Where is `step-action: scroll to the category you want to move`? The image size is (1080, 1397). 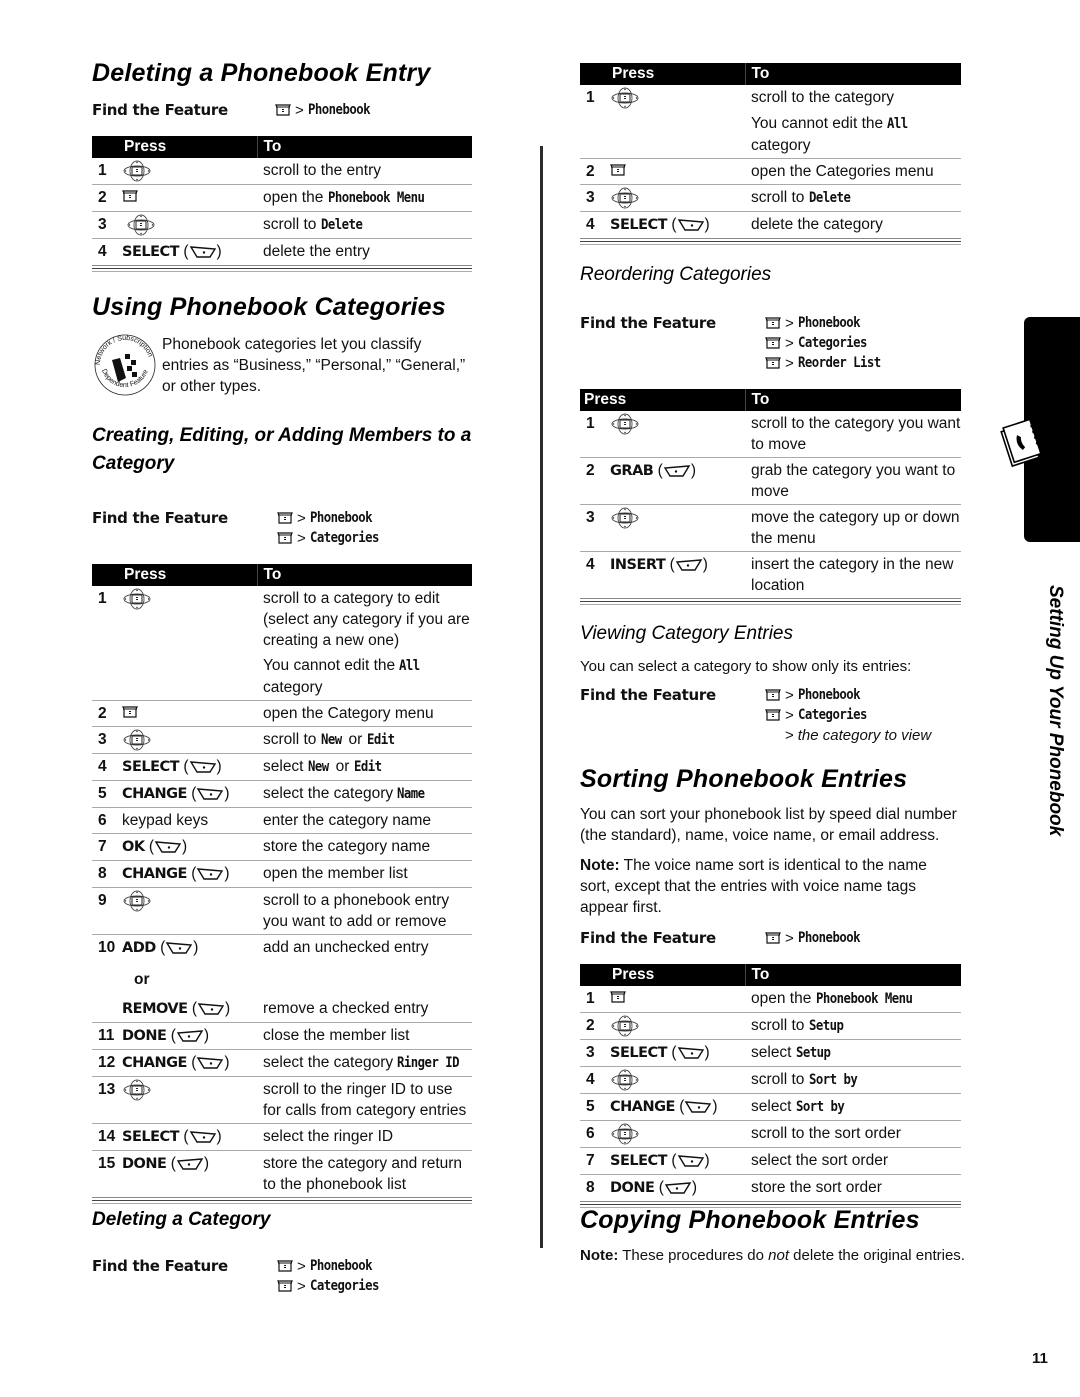 step-action: scroll to the category you want to move is located at coordinates (853, 434).